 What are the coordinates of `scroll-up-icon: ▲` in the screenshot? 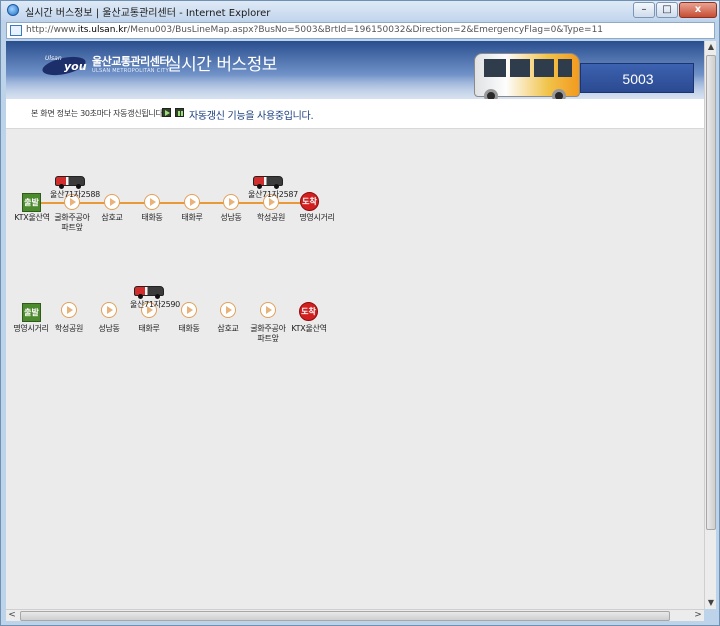 It's located at (711, 47).